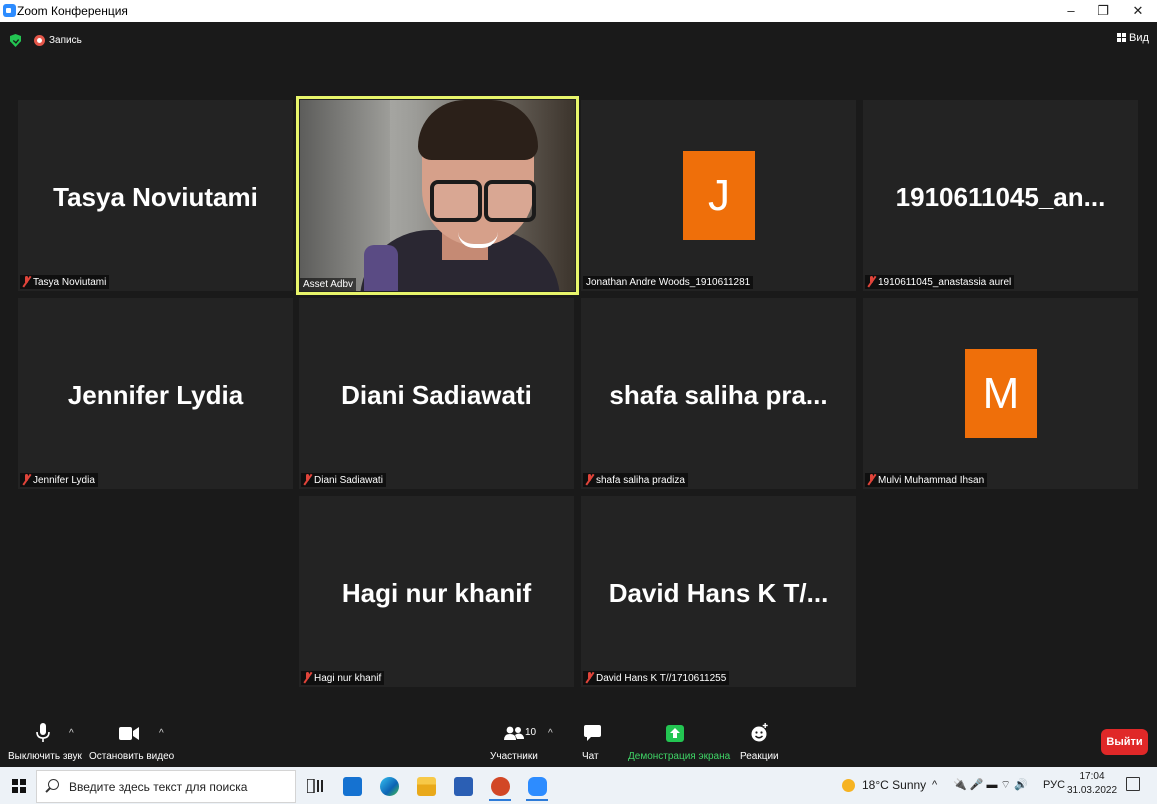 Image resolution: width=1157 pixels, height=804 pixels. Describe the element at coordinates (848, 785) in the screenshot. I see `weather-sun-icon` at that location.